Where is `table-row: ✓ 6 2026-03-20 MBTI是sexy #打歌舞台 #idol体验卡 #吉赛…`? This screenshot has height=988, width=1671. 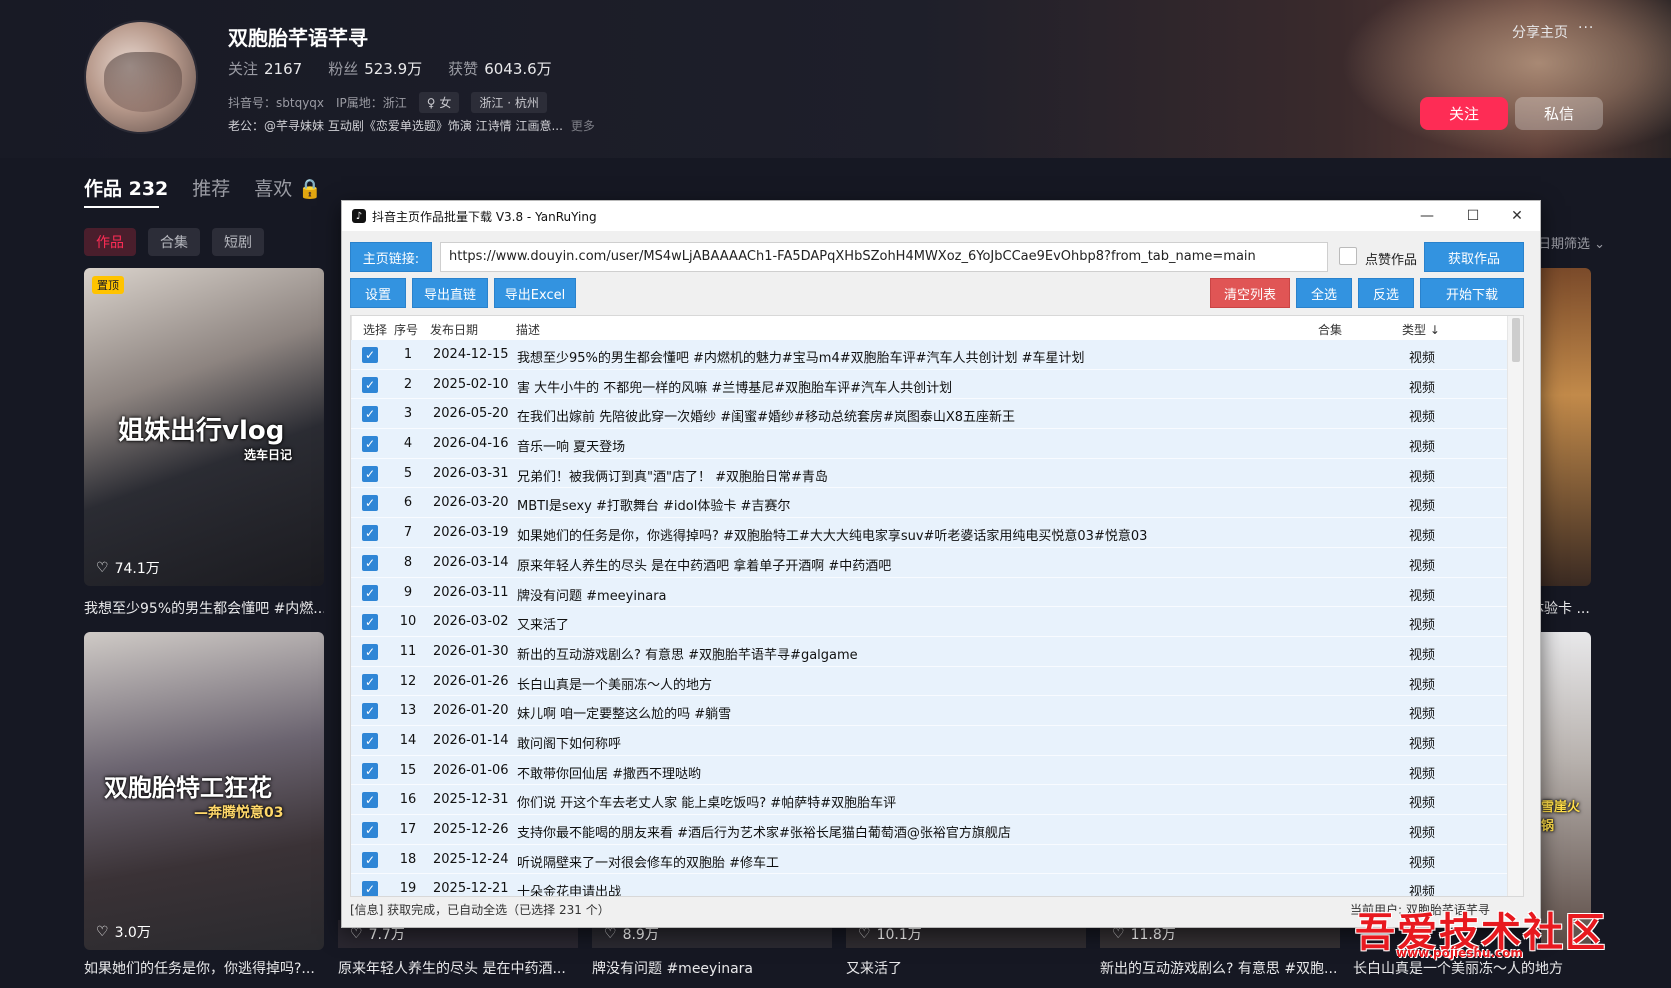
table-row: ✓ 6 2026-03-20 MBTI是sexy #打歌舞台 #idol体验卡 #吉赛… is located at coordinates (929, 503).